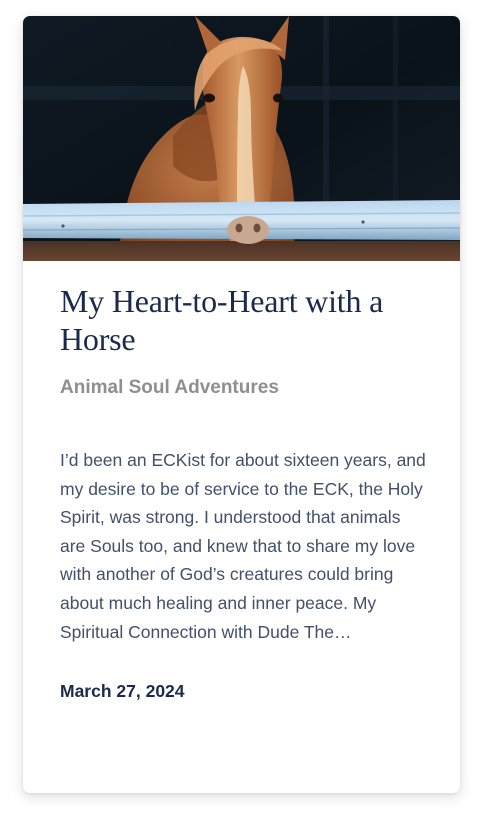 The image size is (481, 819). I want to click on publish-date: March 27, 2024, so click(122, 691).